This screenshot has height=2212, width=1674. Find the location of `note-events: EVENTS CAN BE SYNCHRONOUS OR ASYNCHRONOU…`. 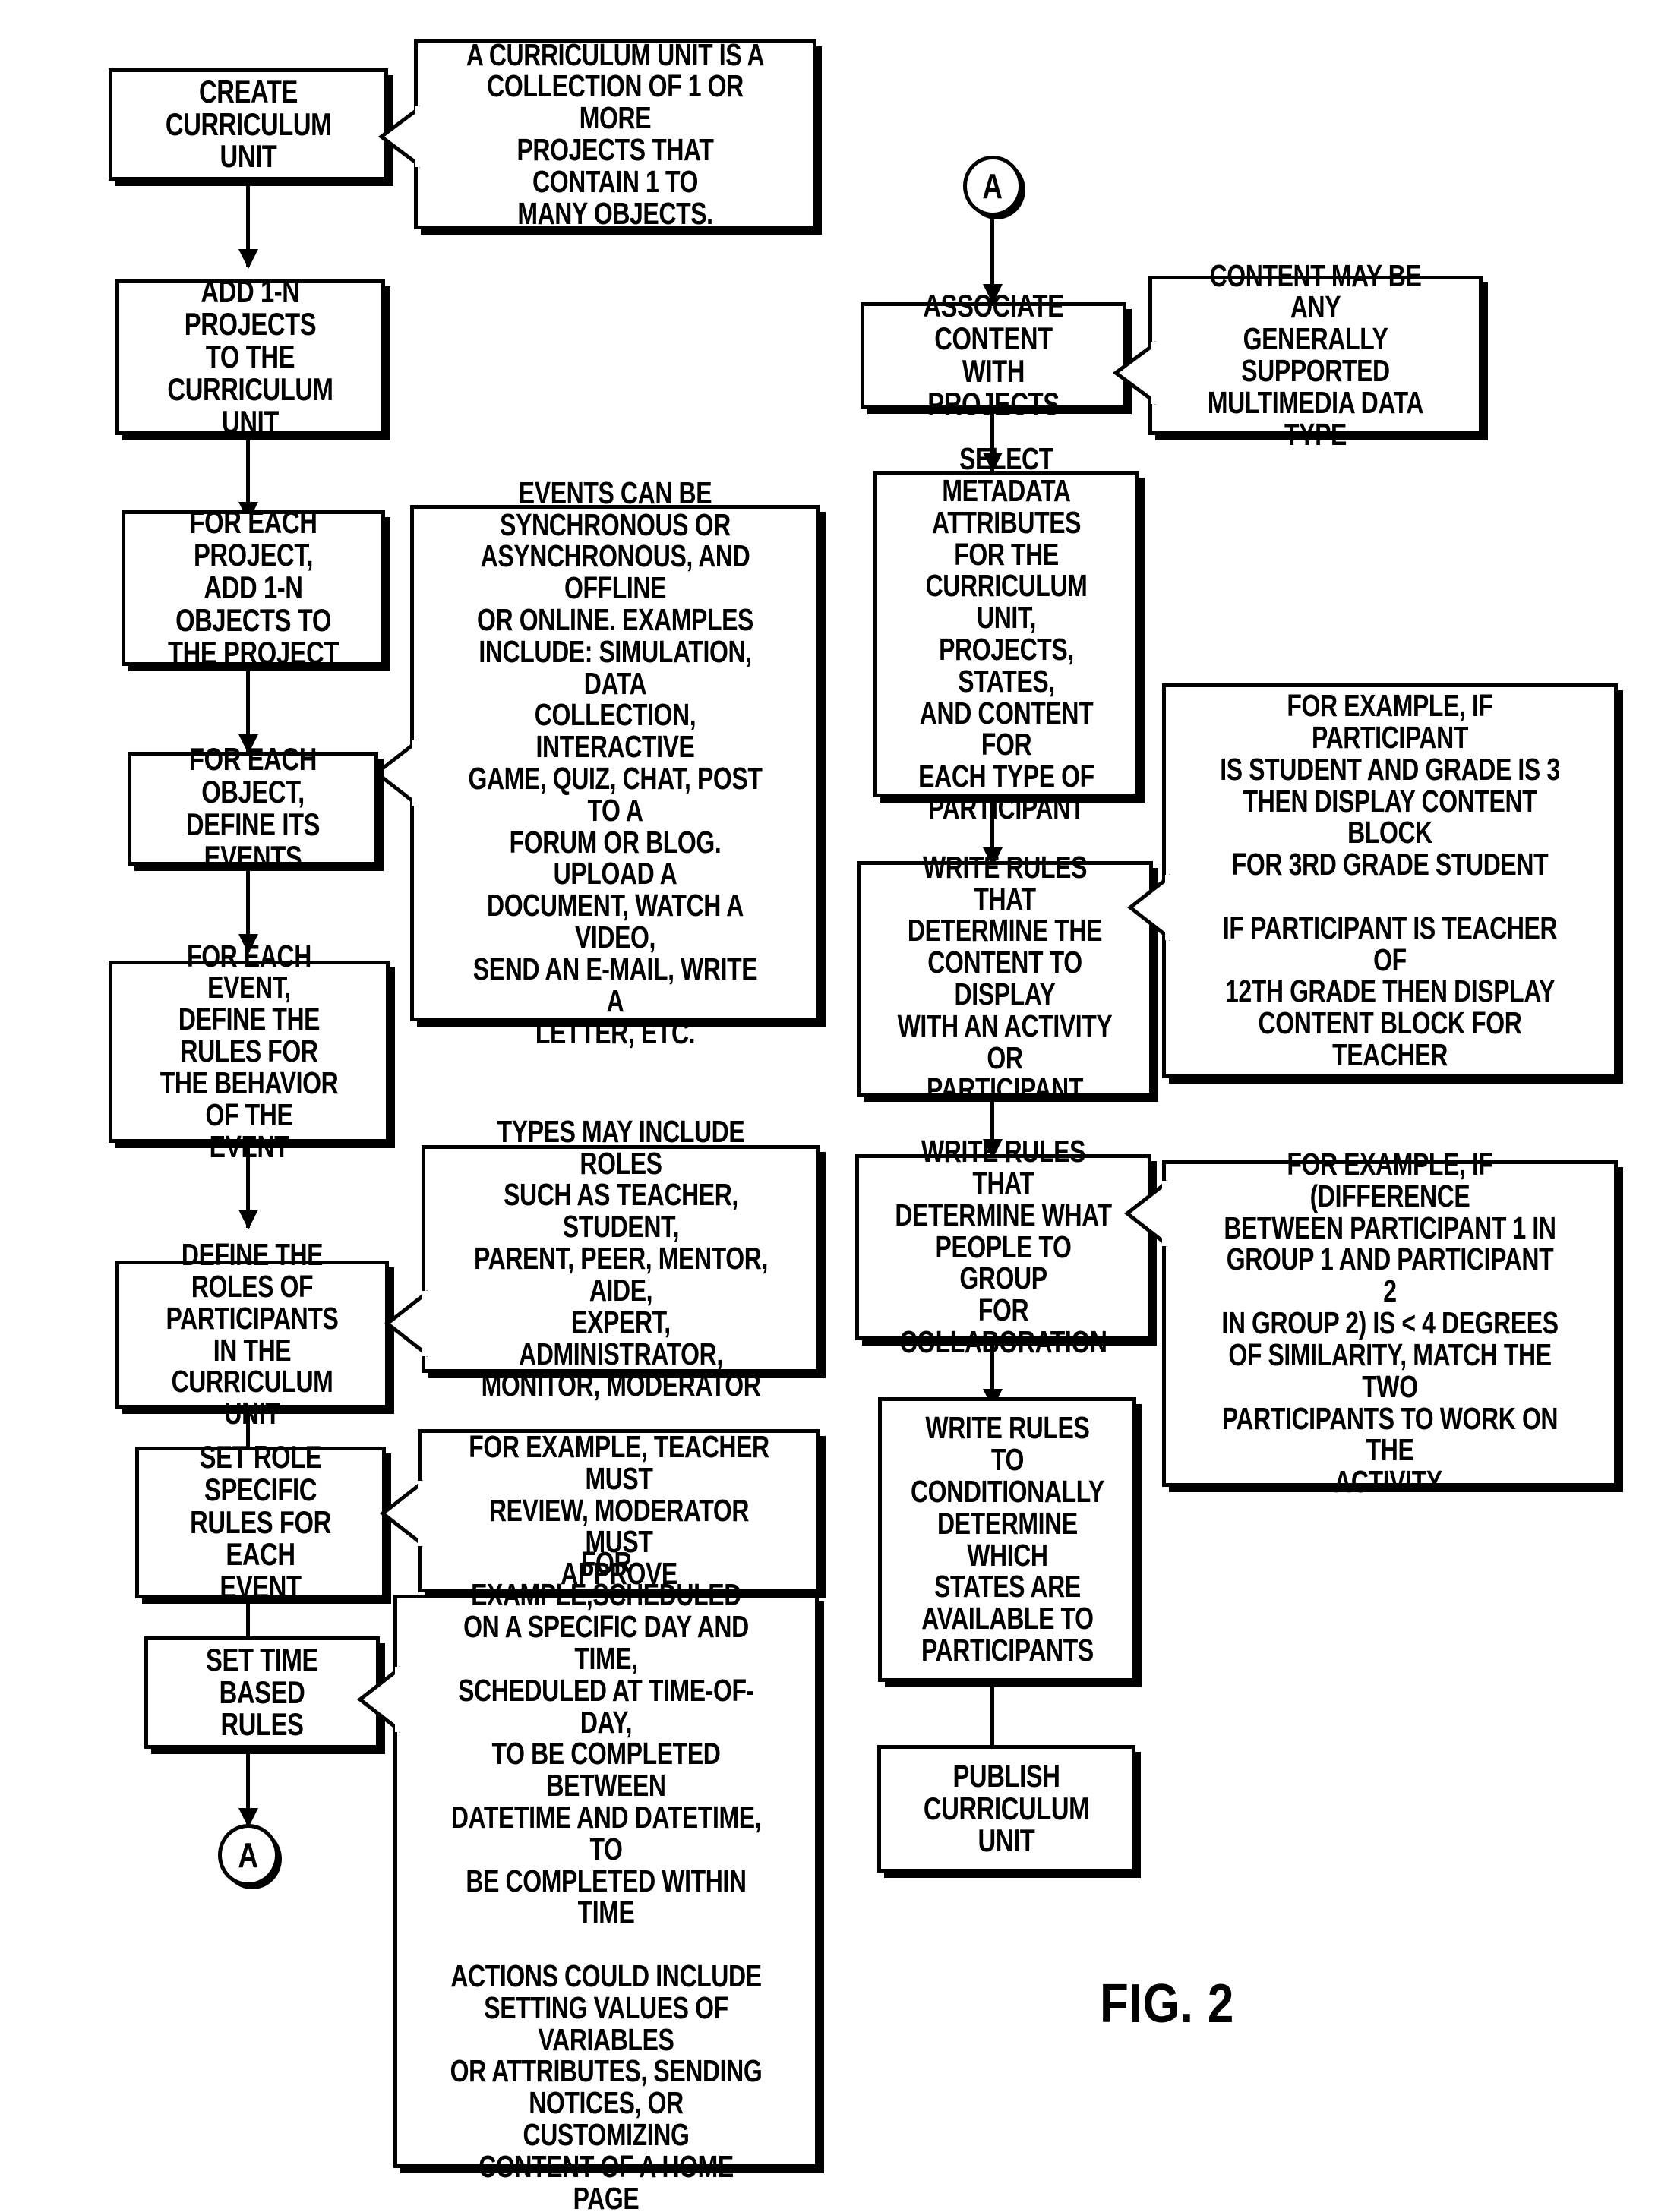

note-events: EVENTS CAN BE SYNCHRONOUS OR ASYNCHRONOU… is located at coordinates (615, 762).